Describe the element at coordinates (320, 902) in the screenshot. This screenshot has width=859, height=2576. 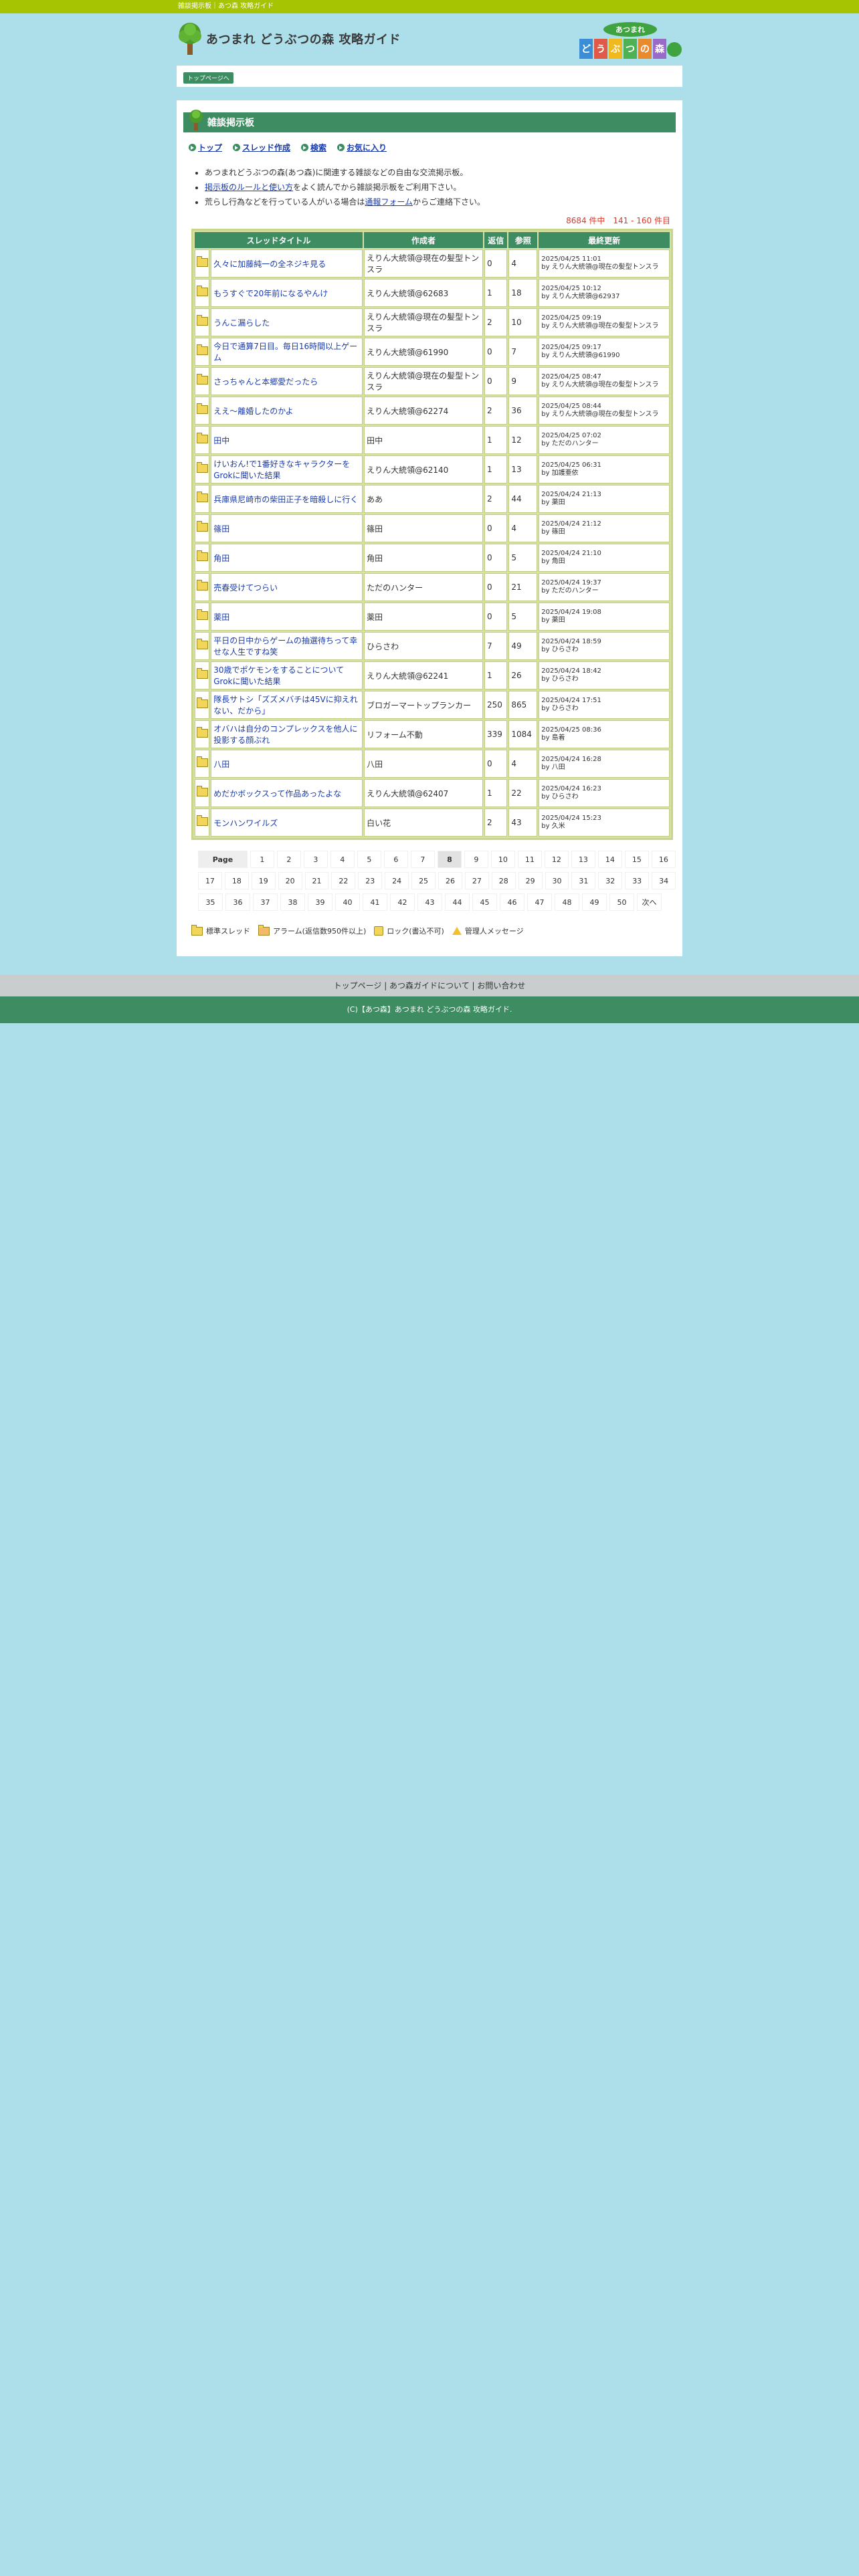
I see `page-link: 39` at that location.